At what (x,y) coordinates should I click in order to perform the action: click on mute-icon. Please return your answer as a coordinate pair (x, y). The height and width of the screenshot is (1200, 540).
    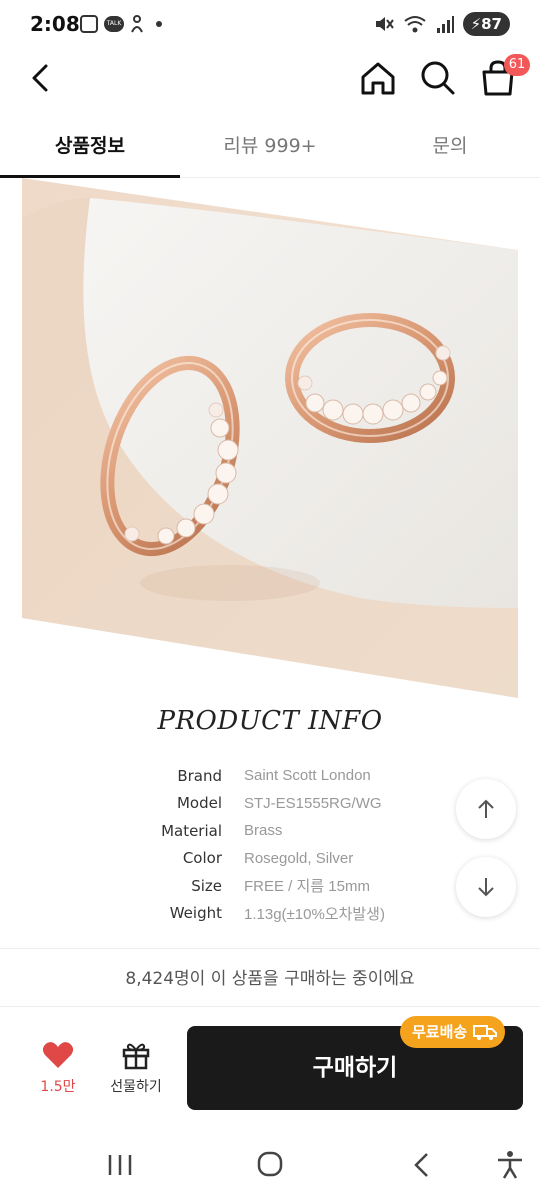
    Looking at the image, I should click on (384, 24).